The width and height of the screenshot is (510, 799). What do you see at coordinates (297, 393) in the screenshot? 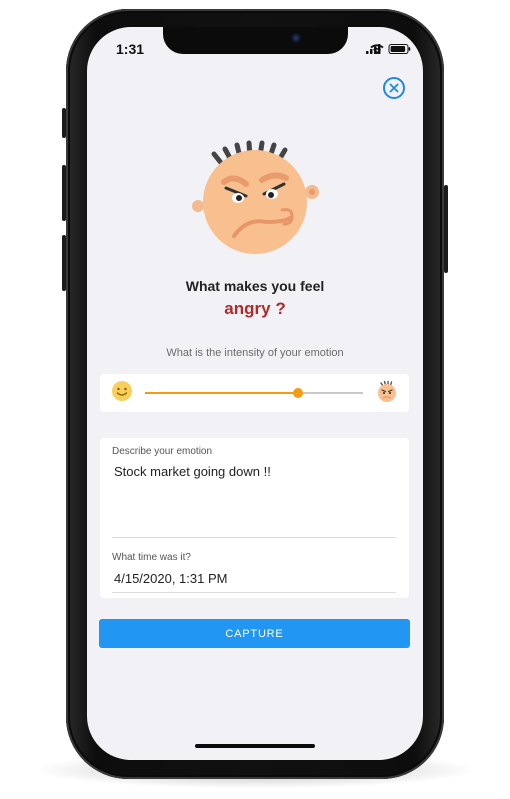
I see `intensity-slider-thumb` at bounding box center [297, 393].